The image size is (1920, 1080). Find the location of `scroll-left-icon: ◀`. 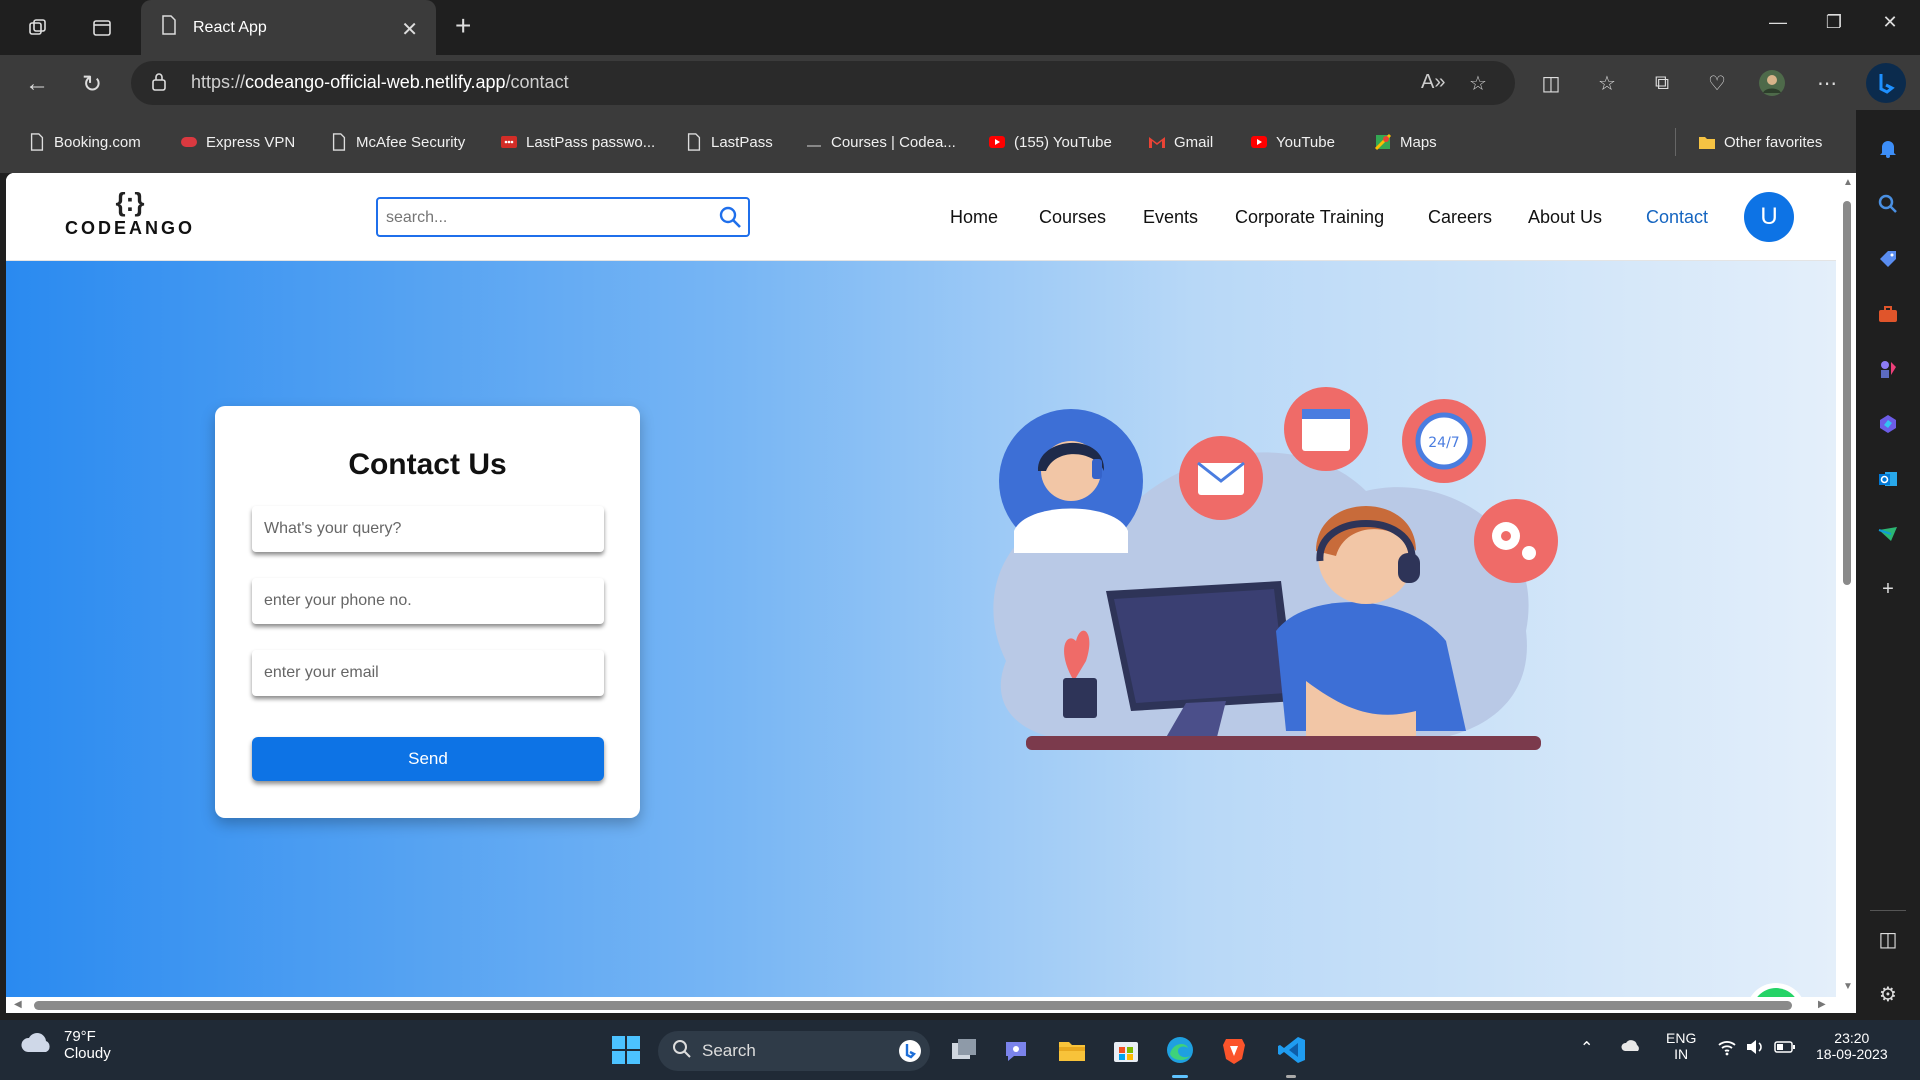

scroll-left-icon: ◀ is located at coordinates (18, 1004).